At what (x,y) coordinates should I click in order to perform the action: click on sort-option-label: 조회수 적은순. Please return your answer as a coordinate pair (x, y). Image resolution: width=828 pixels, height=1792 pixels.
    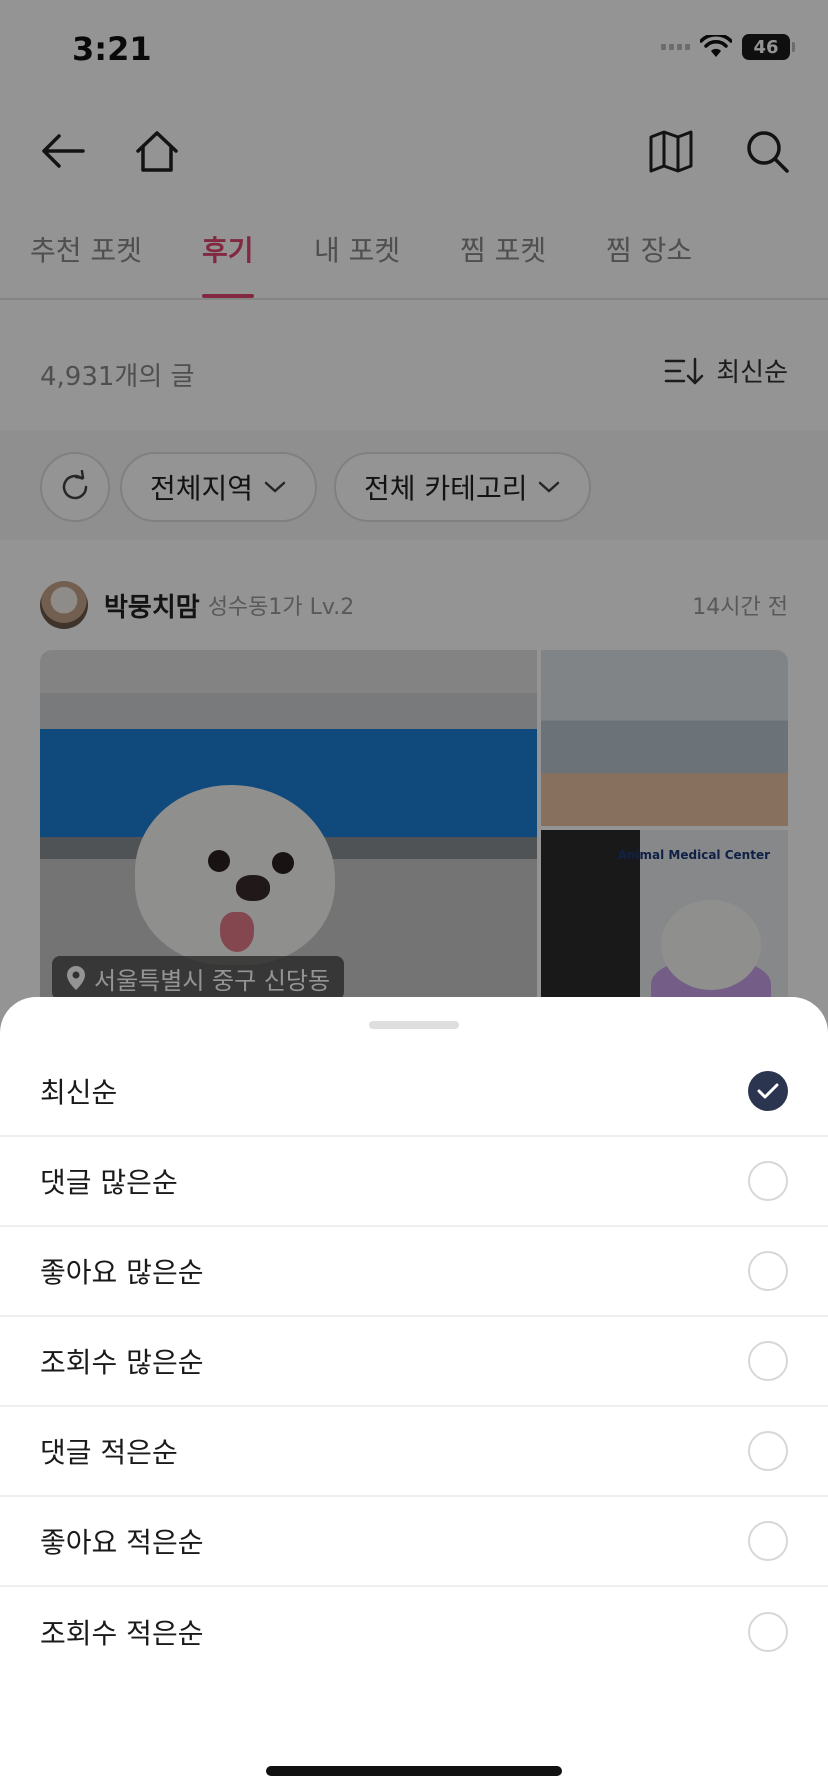
    Looking at the image, I should click on (122, 1633).